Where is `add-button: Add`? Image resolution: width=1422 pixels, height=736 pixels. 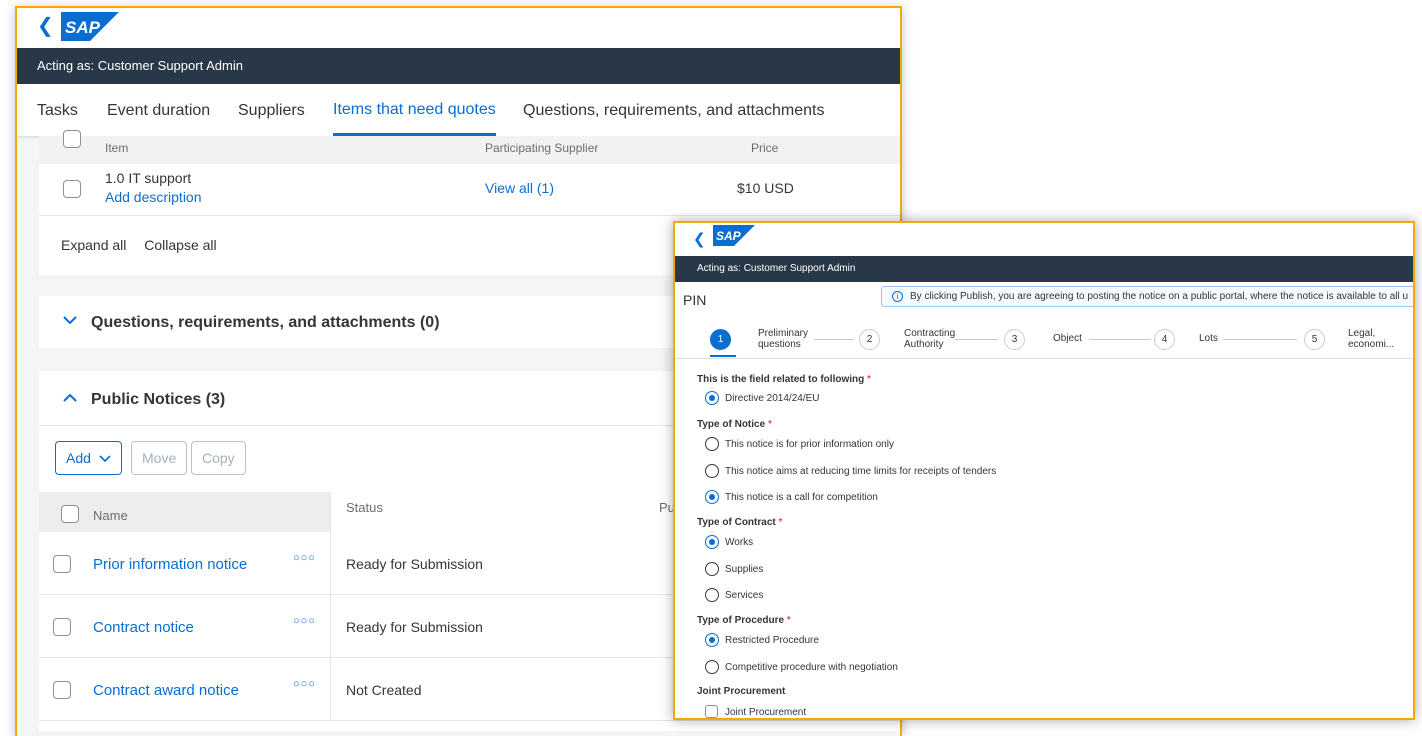 add-button: Add is located at coordinates (88, 458).